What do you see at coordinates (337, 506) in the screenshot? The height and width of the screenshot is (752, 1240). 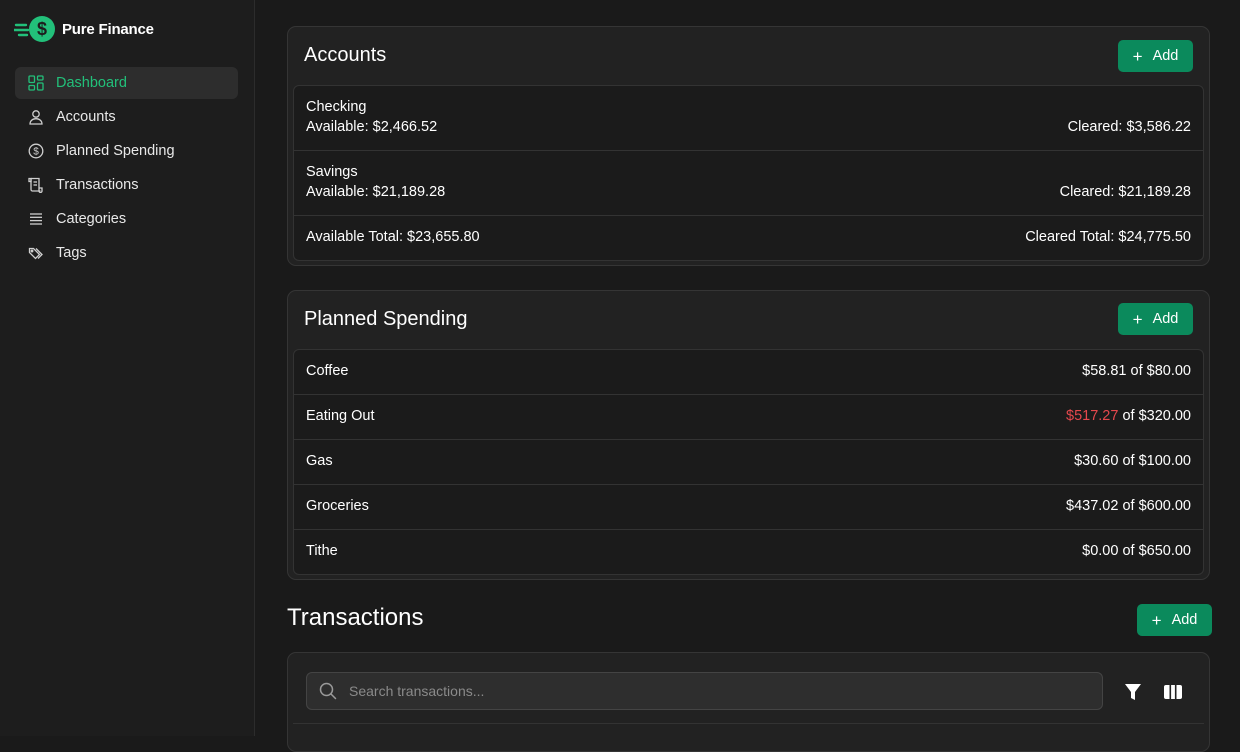 I see `planned-name: Groceries` at bounding box center [337, 506].